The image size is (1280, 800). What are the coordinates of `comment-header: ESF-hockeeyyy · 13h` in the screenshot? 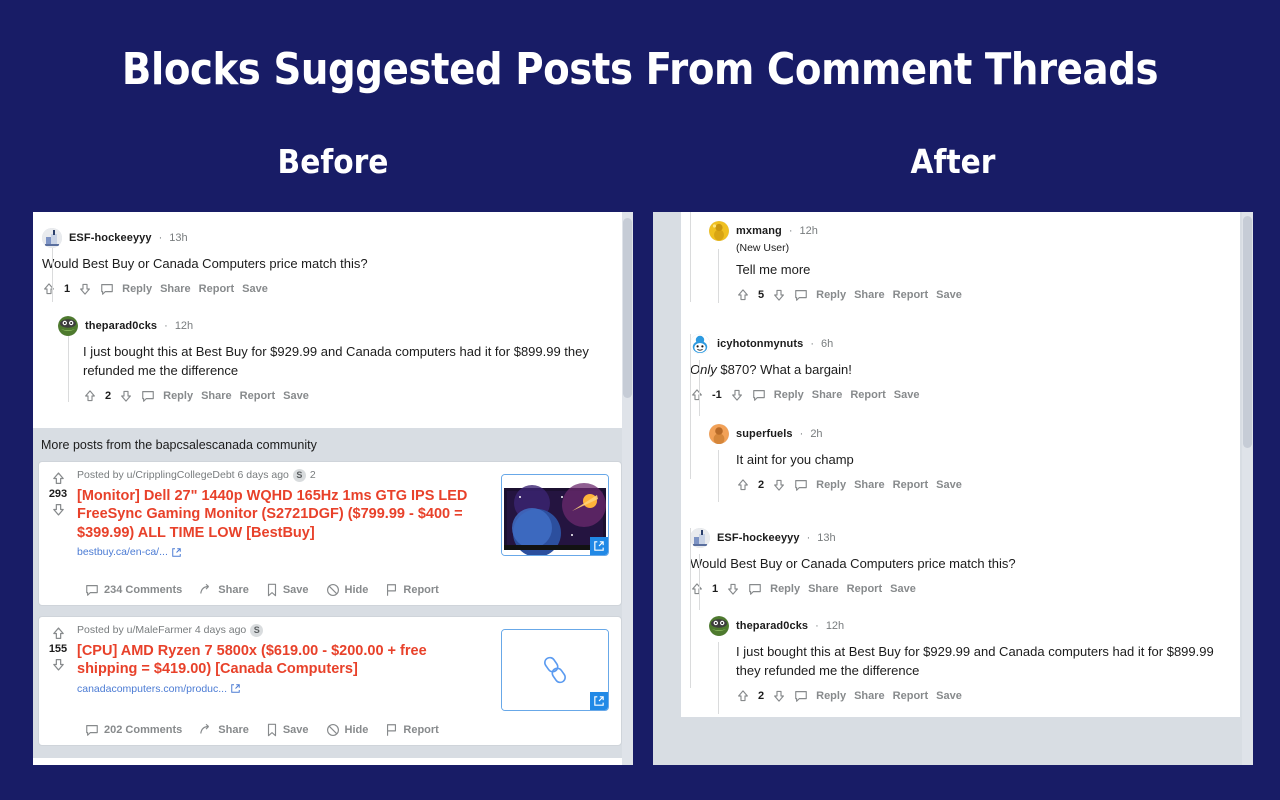 It's located at (960, 538).